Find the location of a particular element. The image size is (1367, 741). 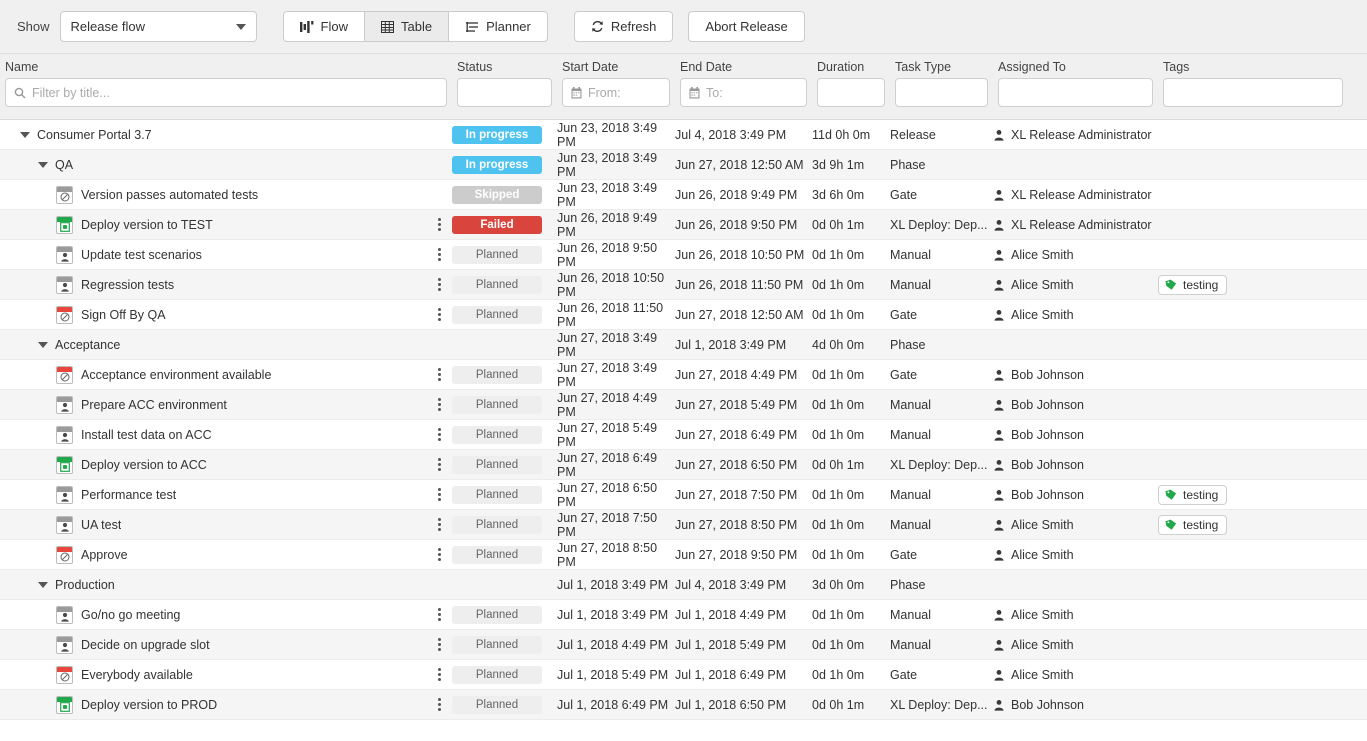

task-name: UA test is located at coordinates (101, 524).